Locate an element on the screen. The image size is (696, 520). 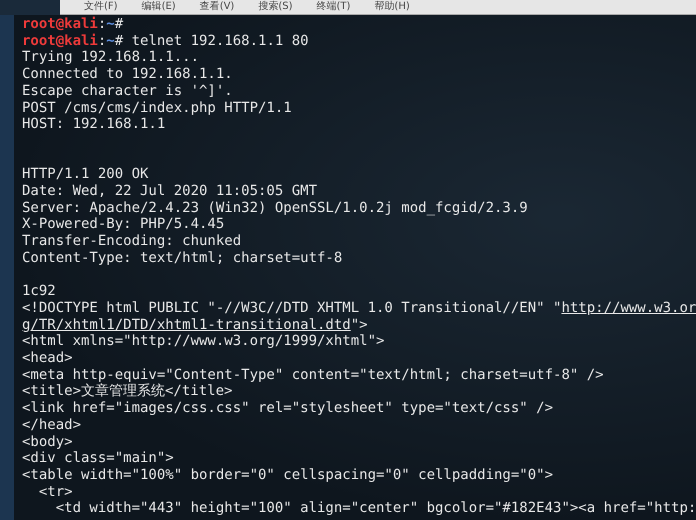
output-line: HOST: 192.168.1.1 is located at coordinates (94, 124).